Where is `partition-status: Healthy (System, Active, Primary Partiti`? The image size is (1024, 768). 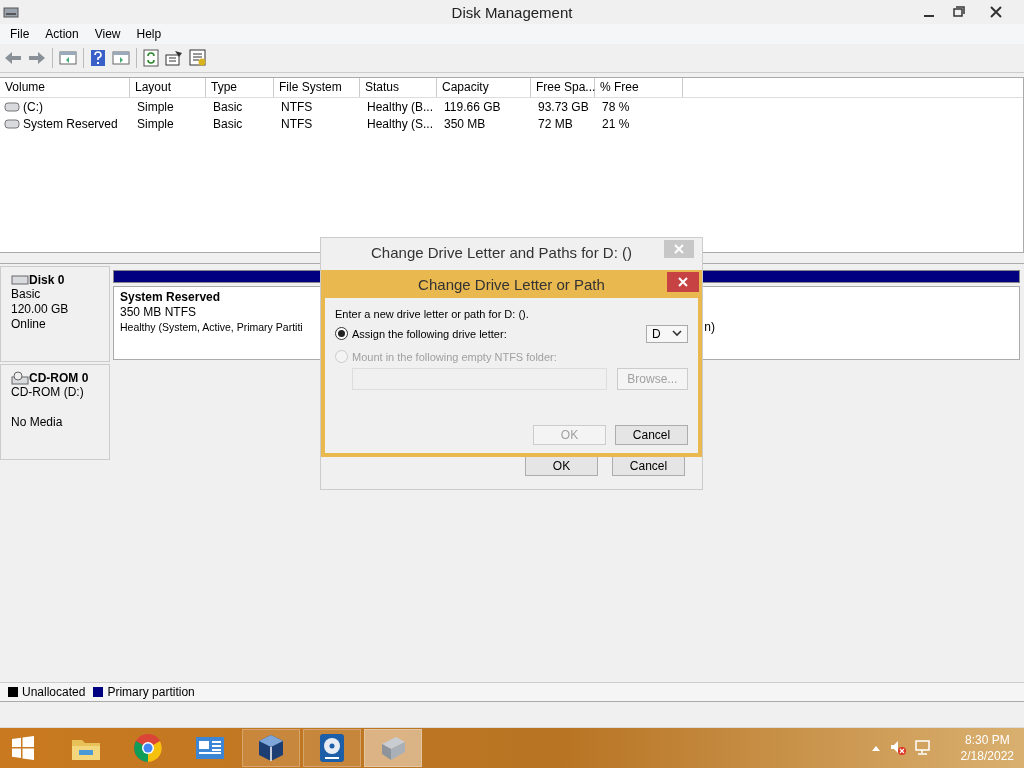
partition-status: Healthy (System, Active, Primary Partiti is located at coordinates (211, 327).